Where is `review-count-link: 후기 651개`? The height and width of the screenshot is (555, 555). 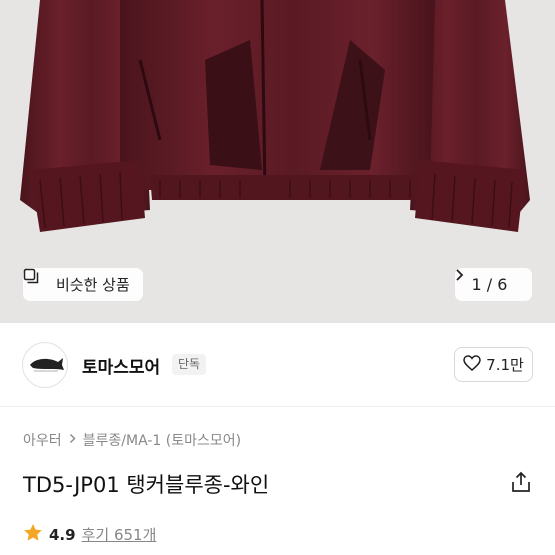
review-count-link: 후기 651개 is located at coordinates (119, 534).